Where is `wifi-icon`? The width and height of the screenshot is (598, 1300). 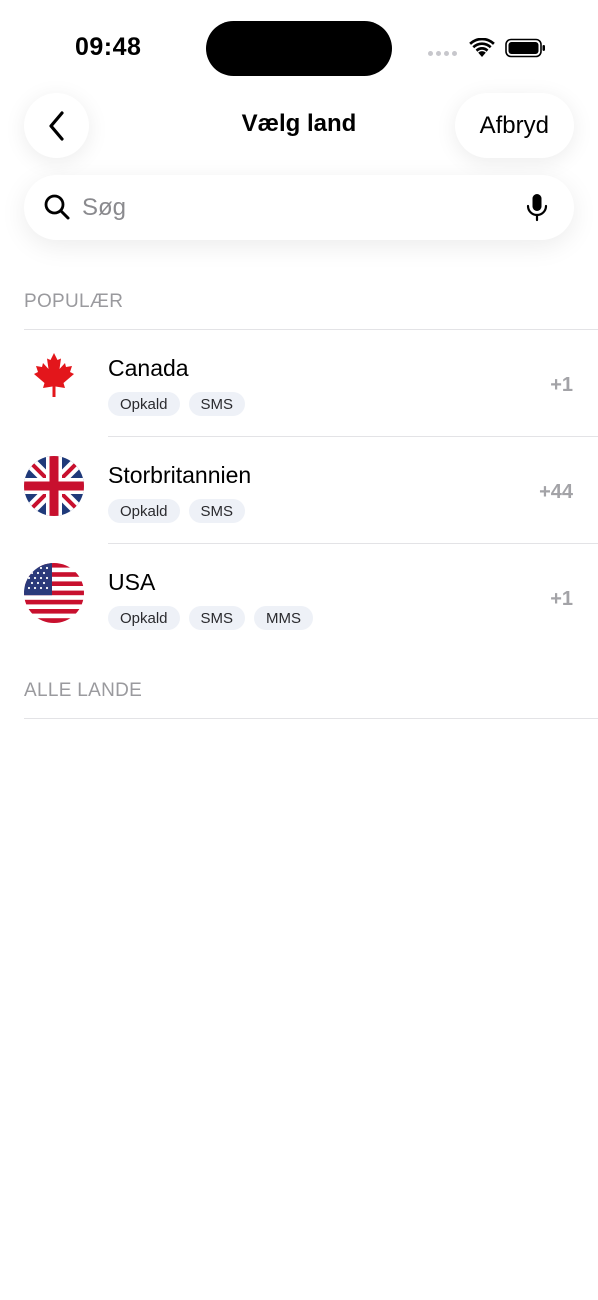
wifi-icon is located at coordinates (482, 47).